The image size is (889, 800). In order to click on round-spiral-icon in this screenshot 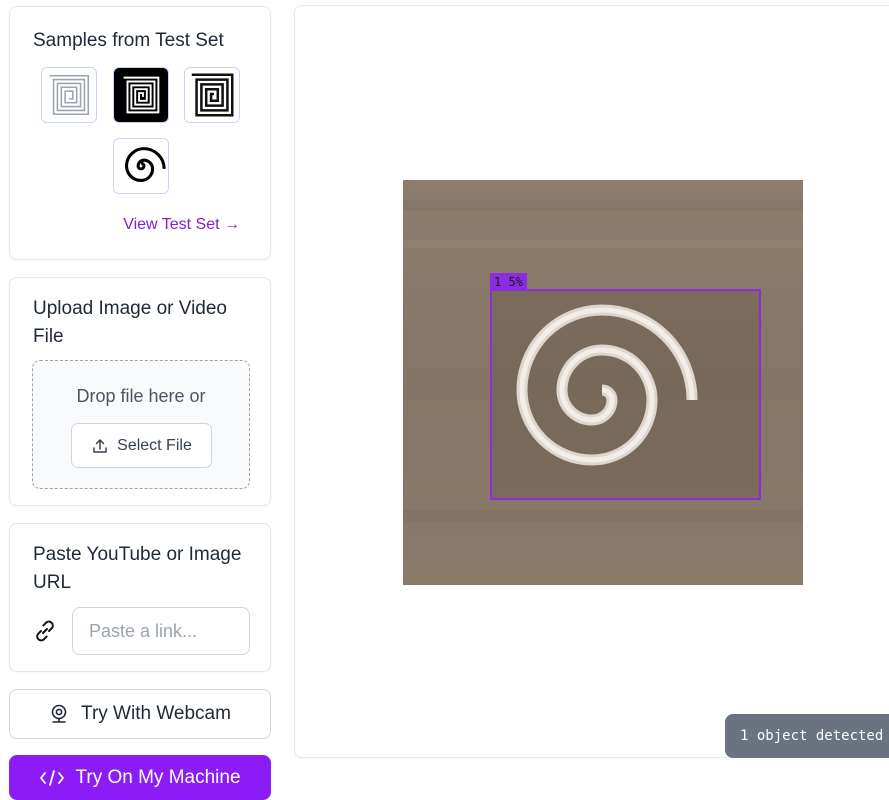, I will do `click(141, 166)`.